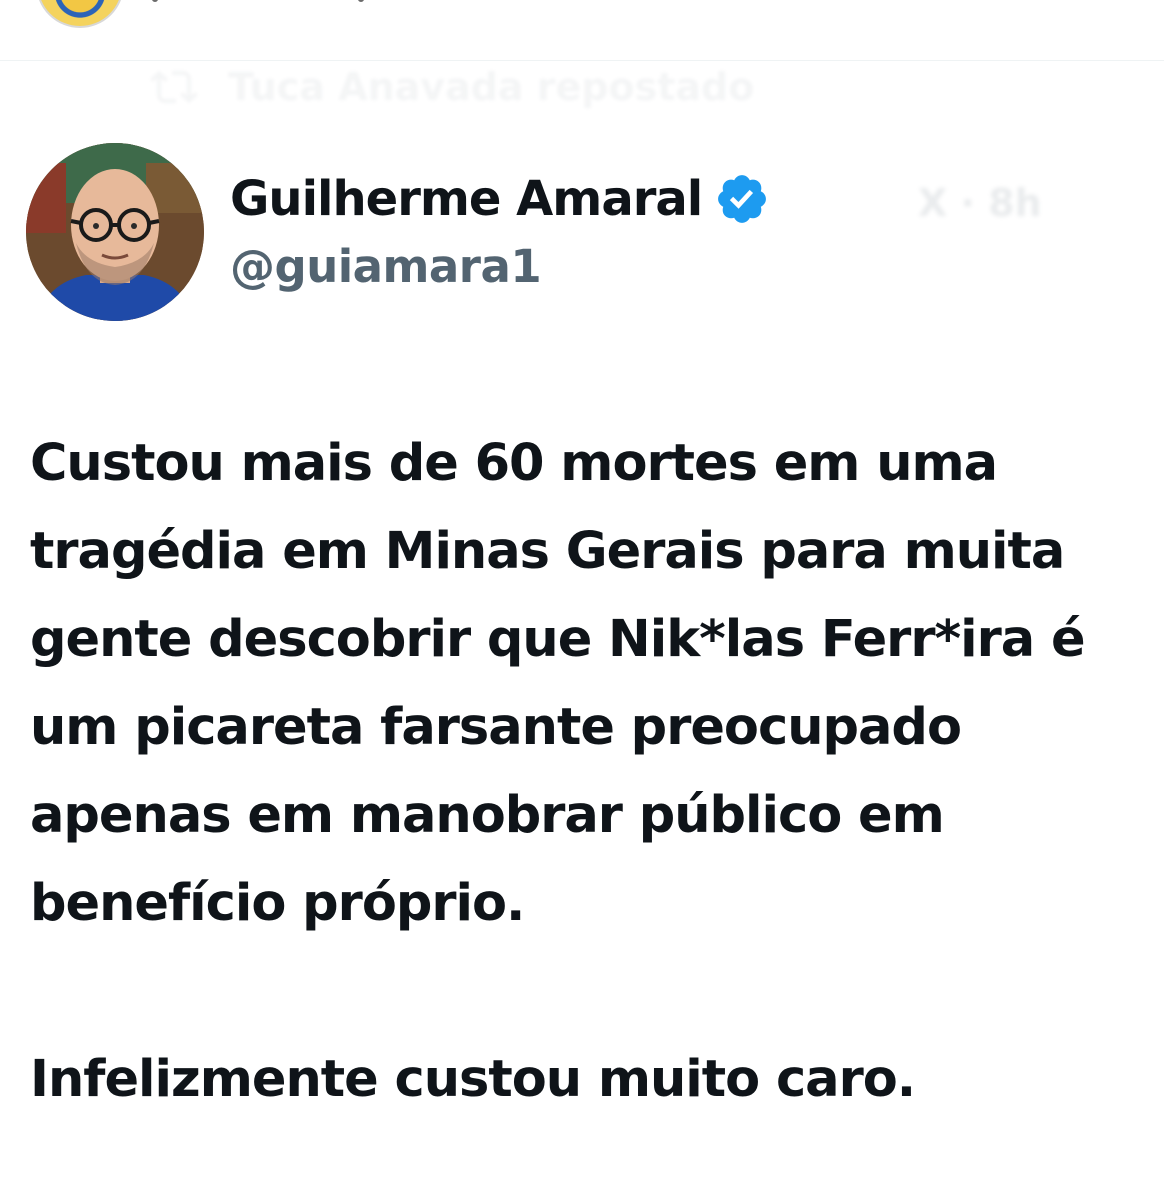  What do you see at coordinates (115, 232) in the screenshot?
I see `author-avatar-icon` at bounding box center [115, 232].